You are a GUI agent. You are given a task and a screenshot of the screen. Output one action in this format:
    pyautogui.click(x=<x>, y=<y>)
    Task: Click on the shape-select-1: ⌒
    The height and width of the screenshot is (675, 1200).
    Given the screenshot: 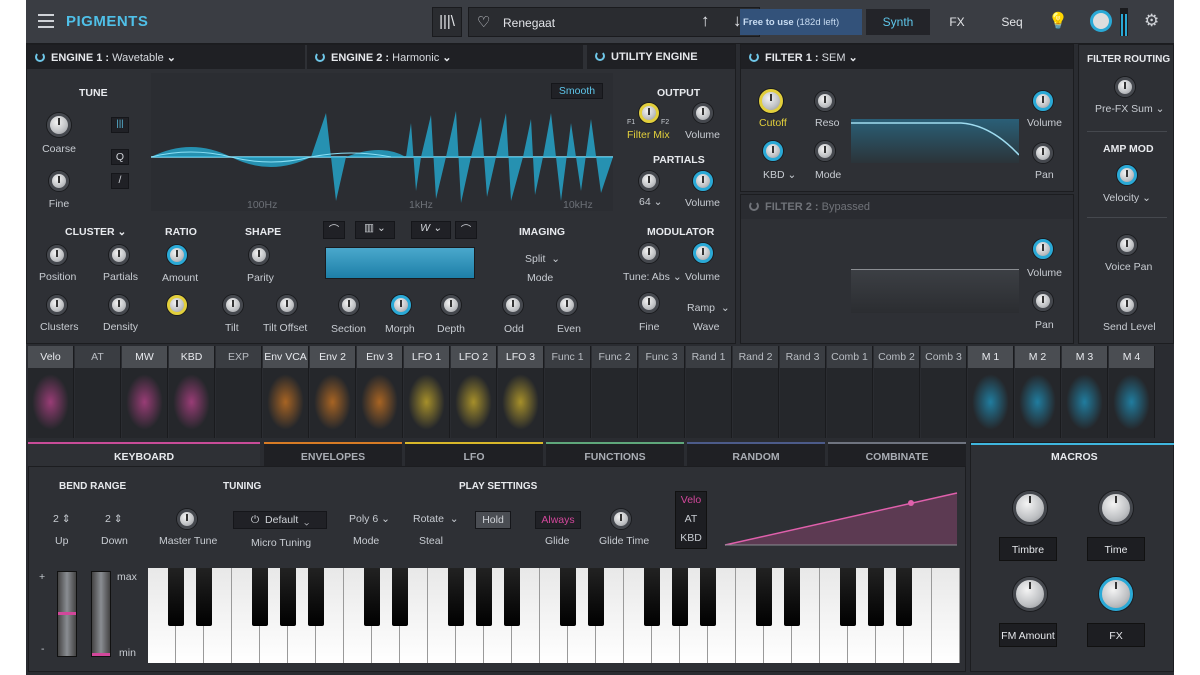 What is the action you would take?
    pyautogui.click(x=334, y=230)
    